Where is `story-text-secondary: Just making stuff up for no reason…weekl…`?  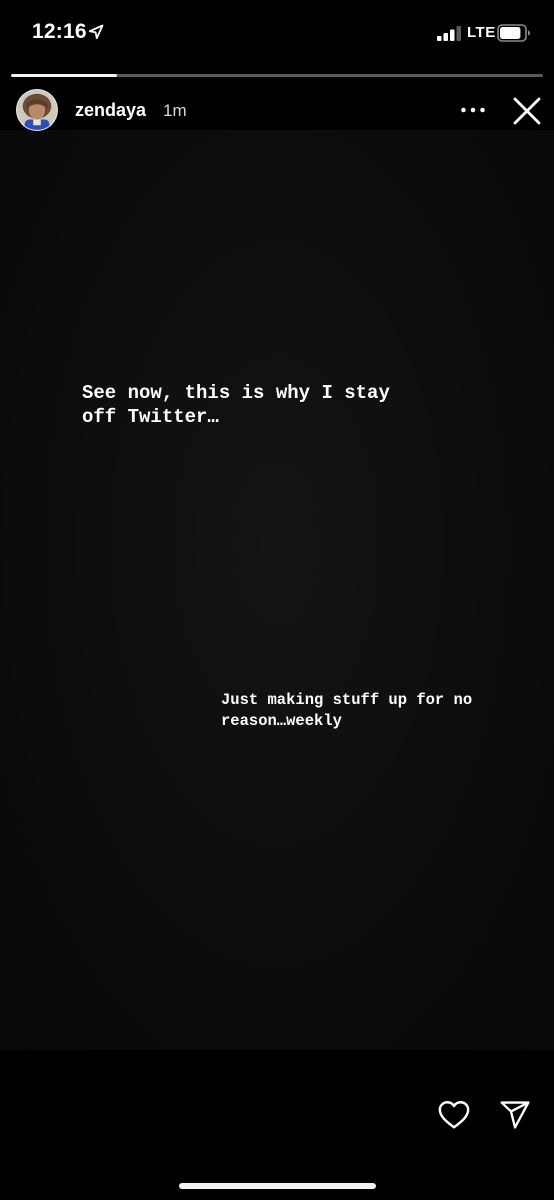
story-text-secondary: Just making stuff up for no reason…weekl… is located at coordinates (347, 710).